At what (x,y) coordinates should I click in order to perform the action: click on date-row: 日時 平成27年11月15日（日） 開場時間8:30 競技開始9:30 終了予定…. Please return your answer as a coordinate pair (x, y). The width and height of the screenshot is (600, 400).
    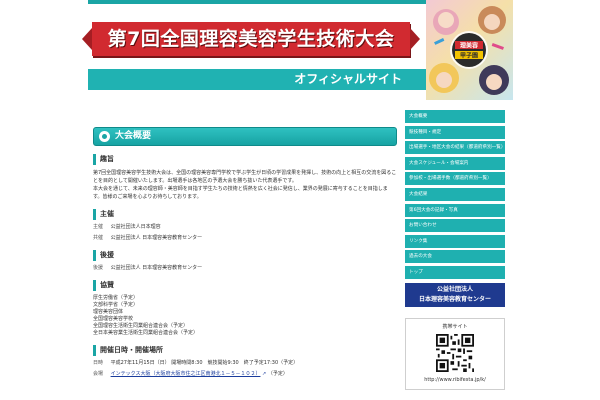
    Looking at the image, I should click on (245, 363).